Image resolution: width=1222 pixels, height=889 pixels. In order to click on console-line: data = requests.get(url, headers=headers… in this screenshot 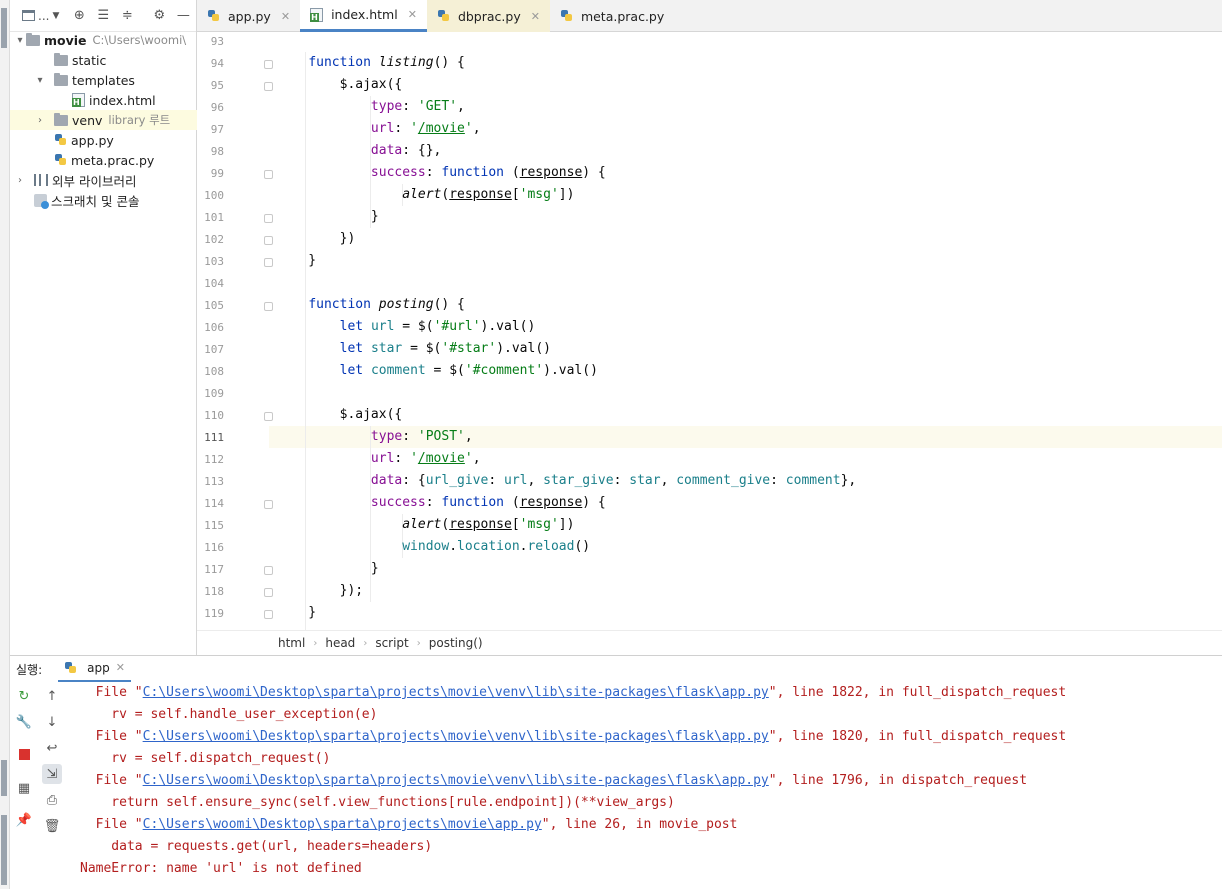, I will do `click(256, 846)`.